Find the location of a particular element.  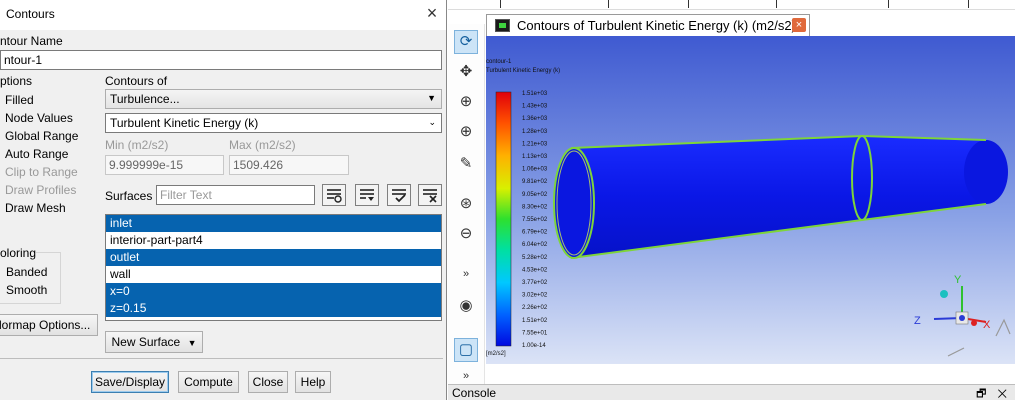

axis-z-label: Z is located at coordinates (917, 321).